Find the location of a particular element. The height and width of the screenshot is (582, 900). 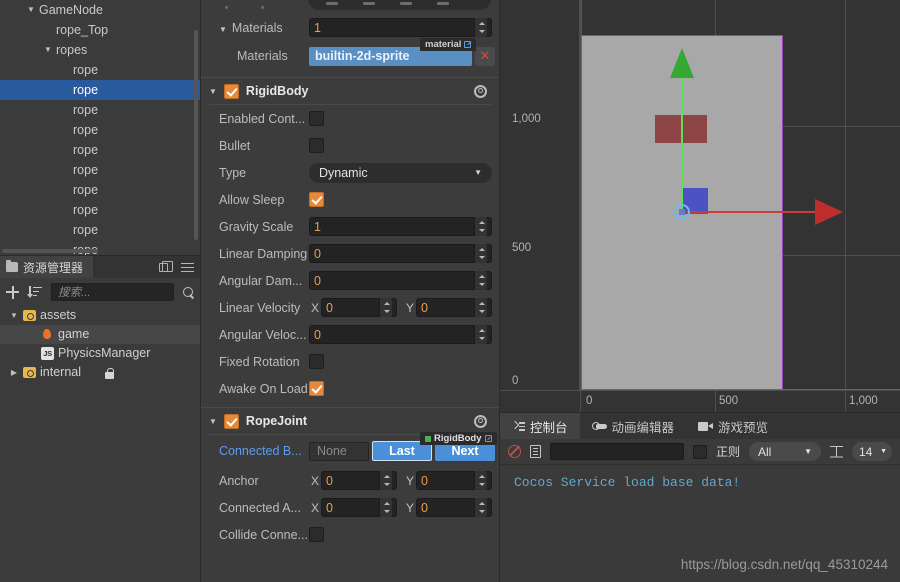

materials-count-input: 1 is located at coordinates (400, 27).